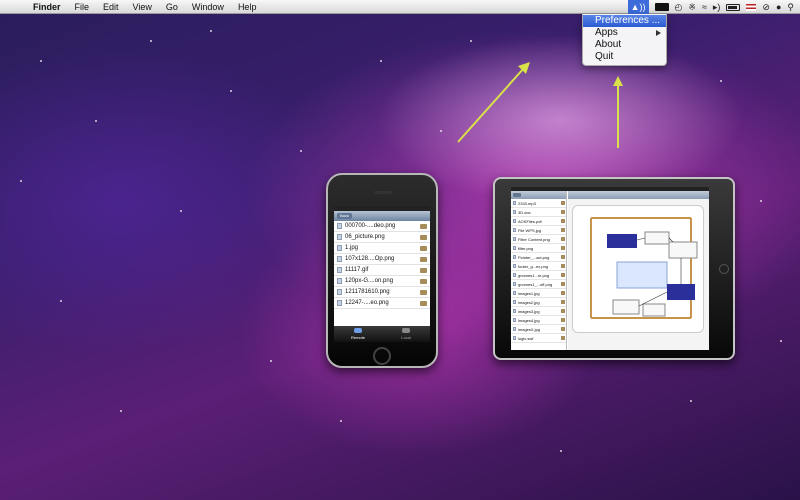 Image resolution: width=800 pixels, height=500 pixels. What do you see at coordinates (382, 237) in the screenshot?
I see `list-item: 06_picture.png` at bounding box center [382, 237].